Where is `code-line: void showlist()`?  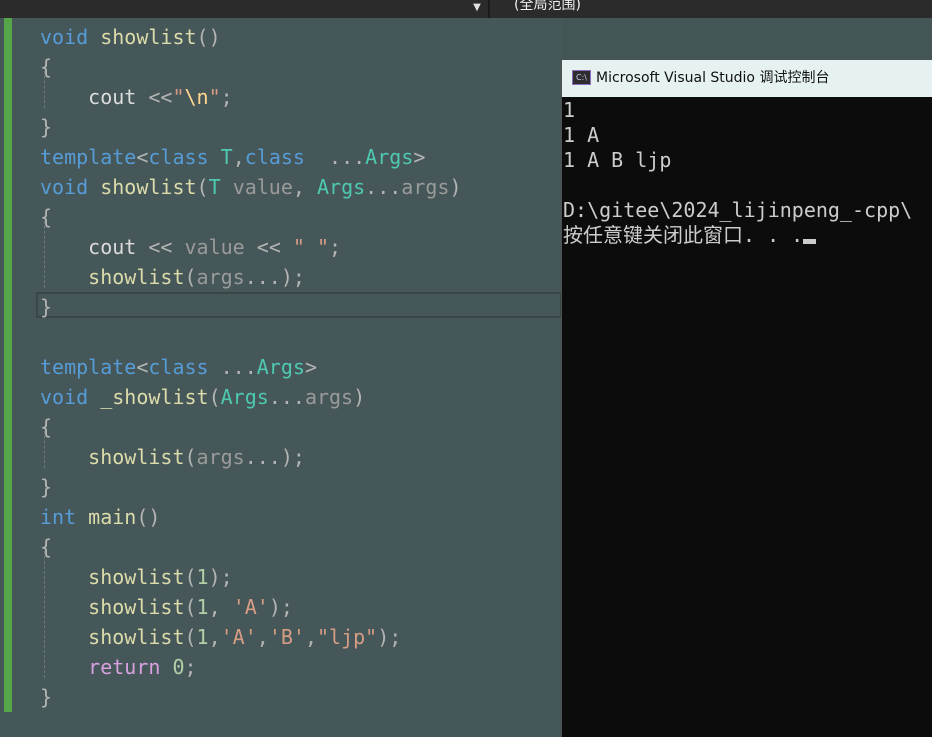
code-line: void showlist() is located at coordinates (130, 37).